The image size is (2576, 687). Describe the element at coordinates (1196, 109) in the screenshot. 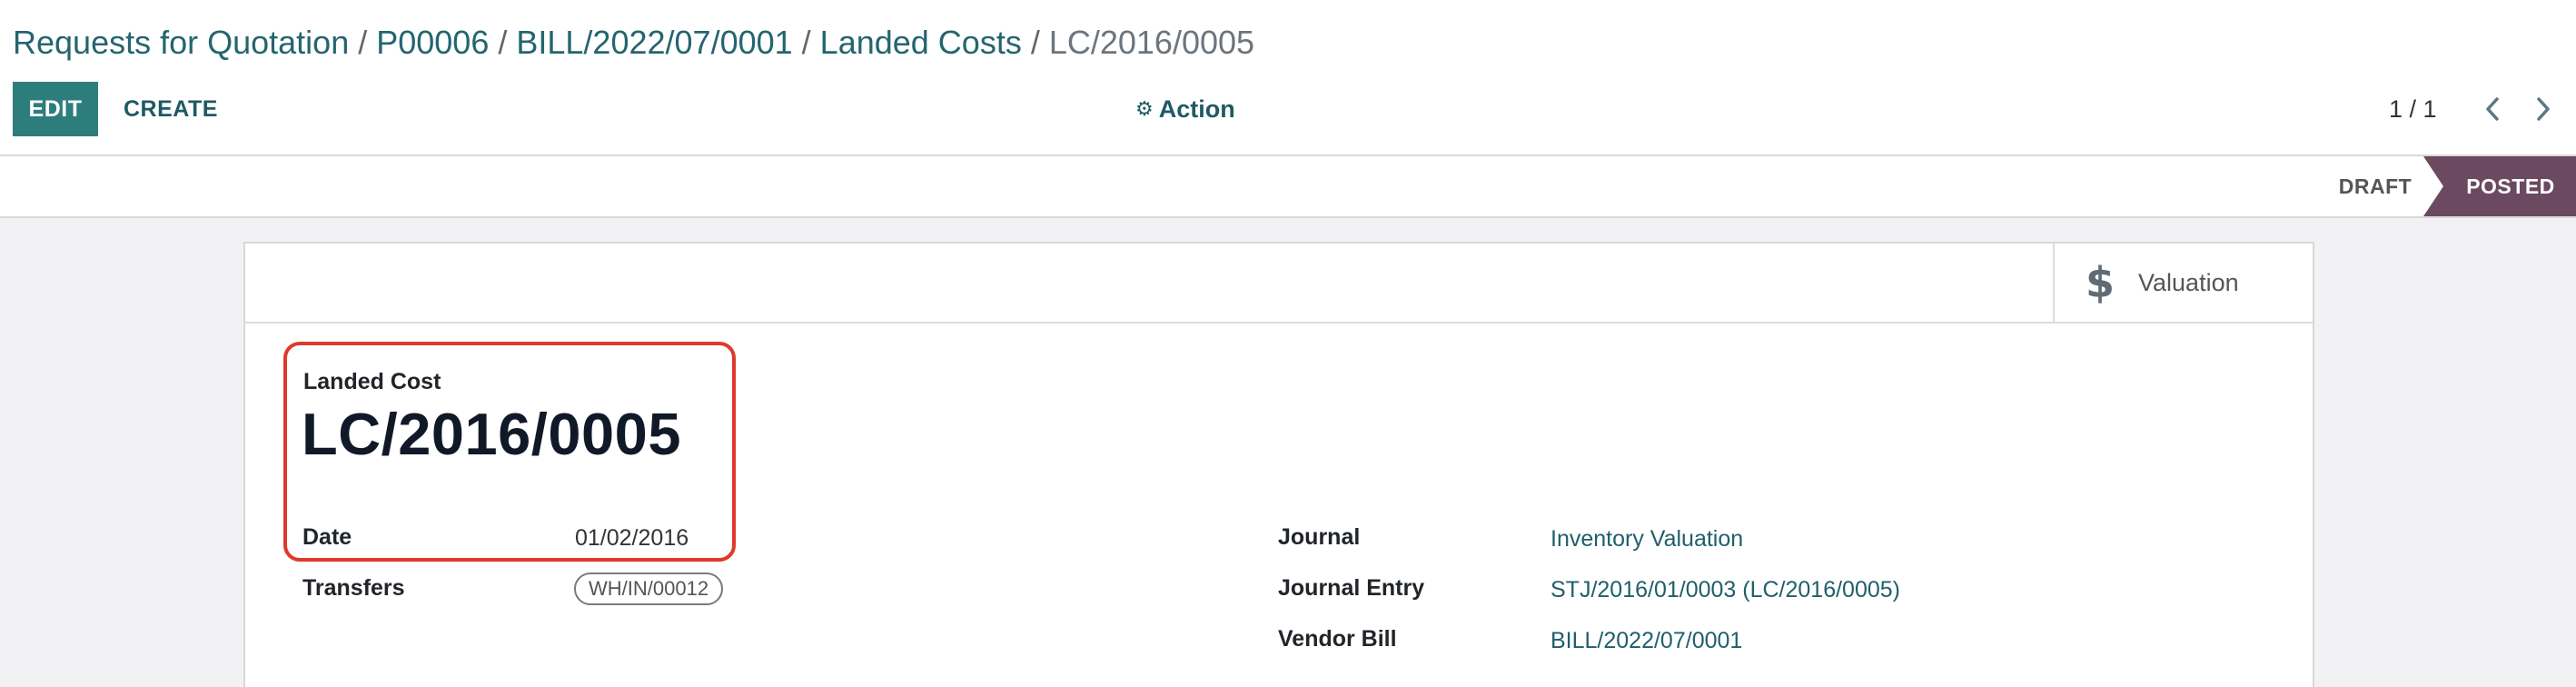

I see `action-menu-label: Action` at that location.